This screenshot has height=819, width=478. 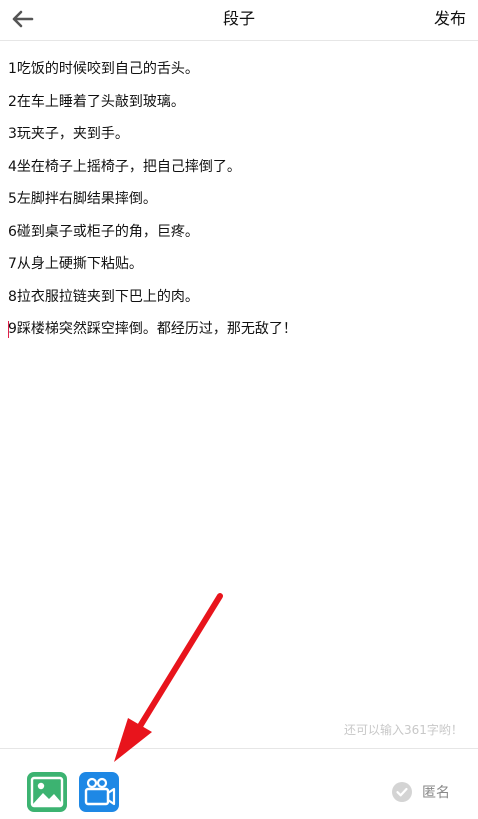 I want to click on text-line: 3玩夹子，夹到手。, so click(x=68, y=134).